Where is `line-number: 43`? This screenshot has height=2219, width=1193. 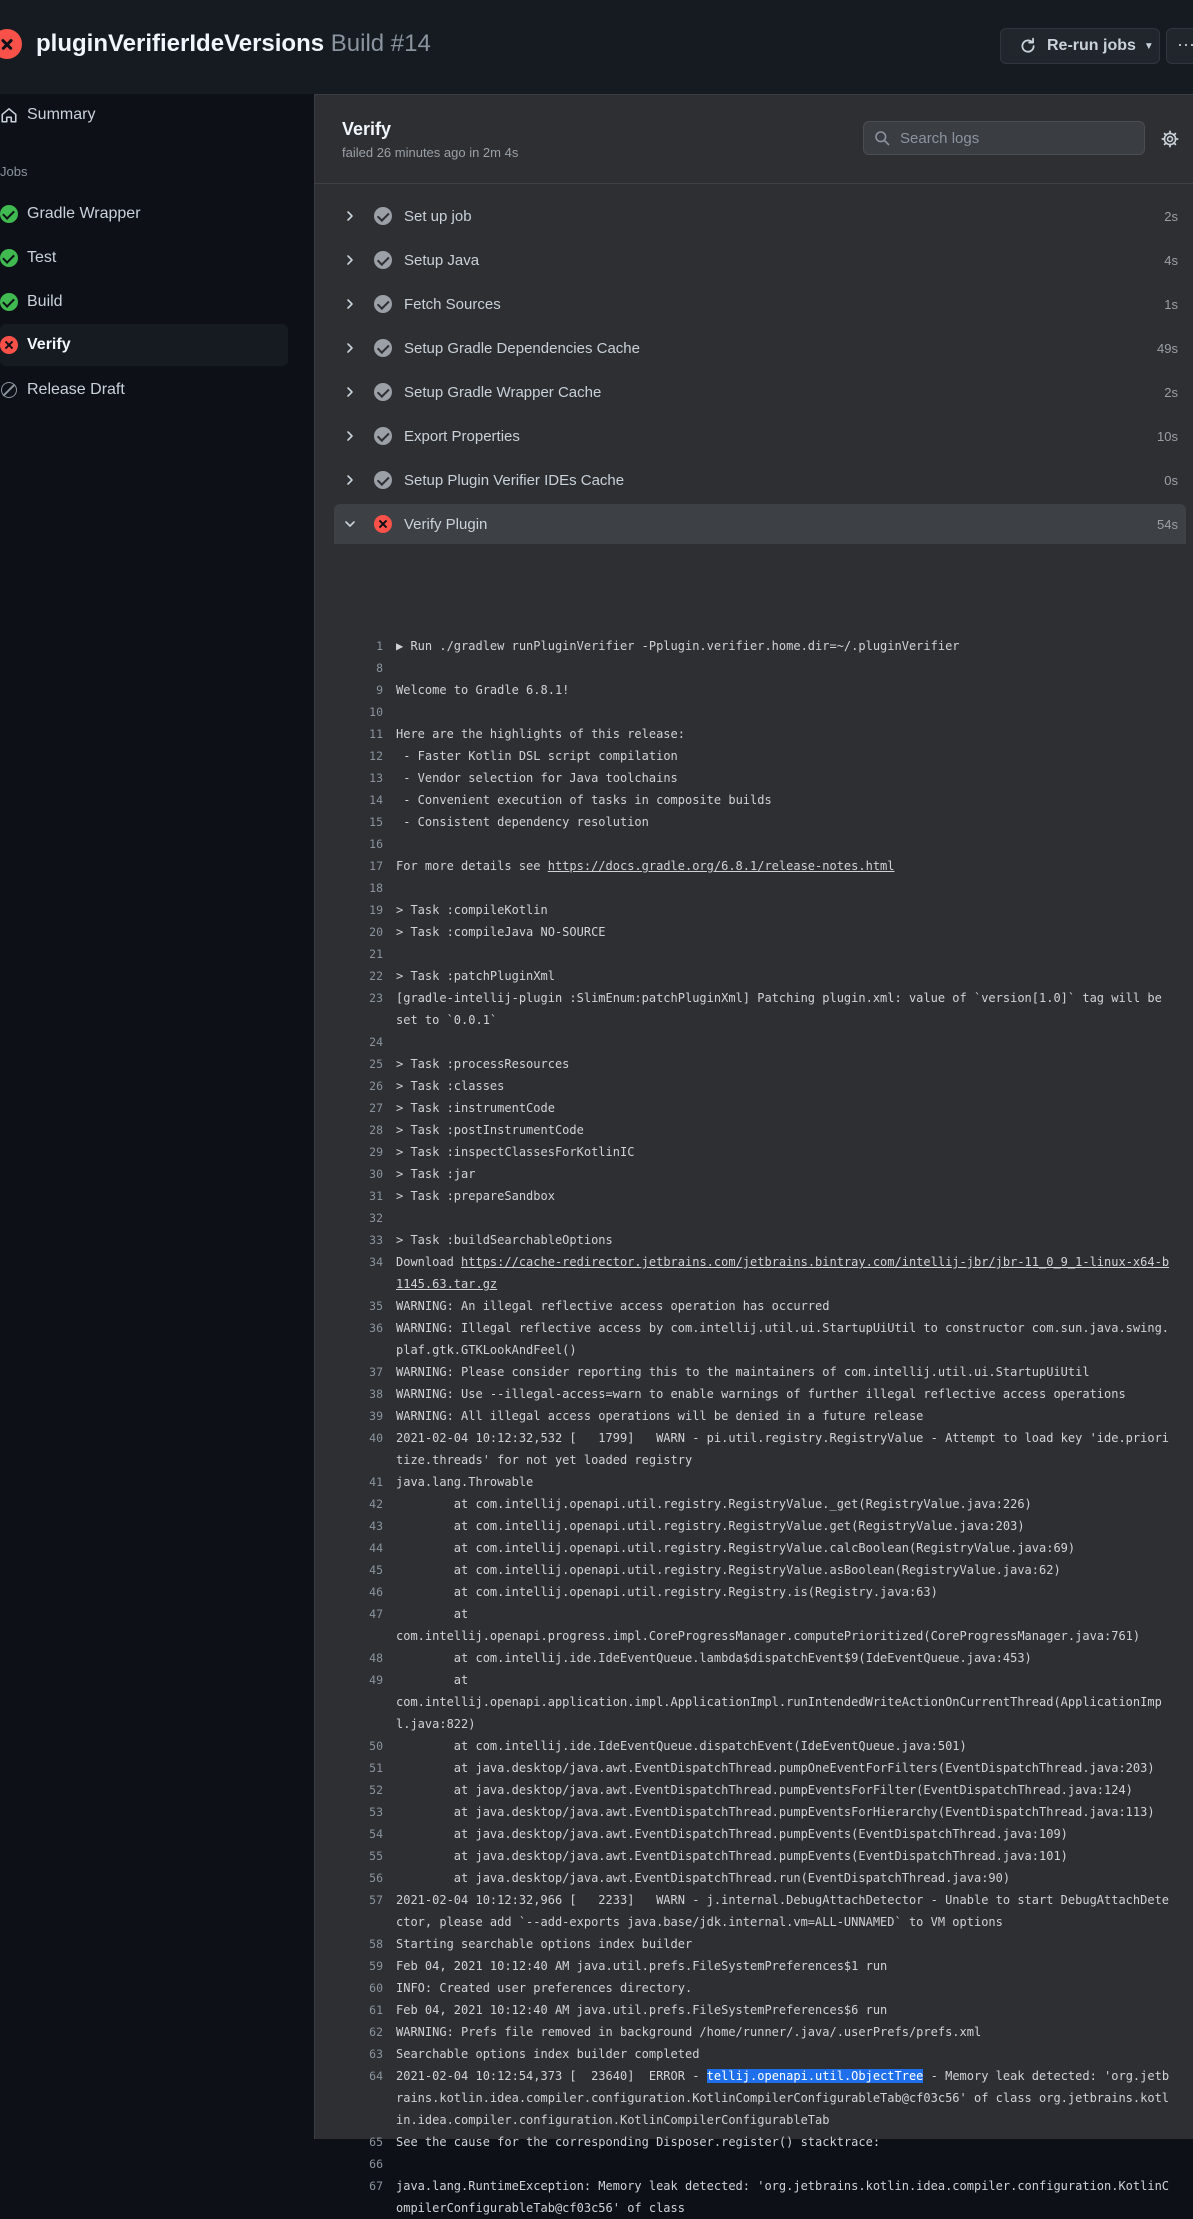 line-number: 43 is located at coordinates (358, 1526).